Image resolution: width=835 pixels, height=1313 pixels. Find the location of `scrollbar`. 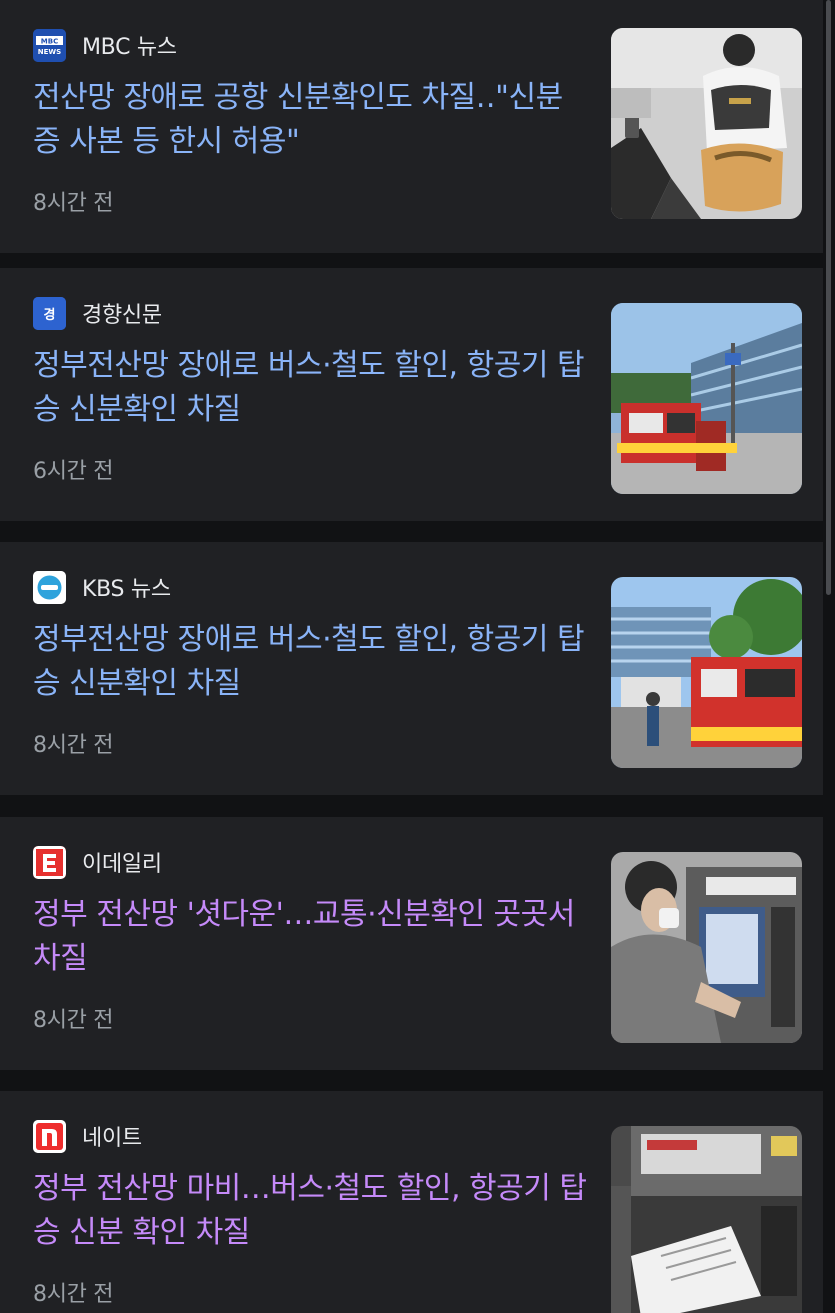

scrollbar is located at coordinates (828, 297).